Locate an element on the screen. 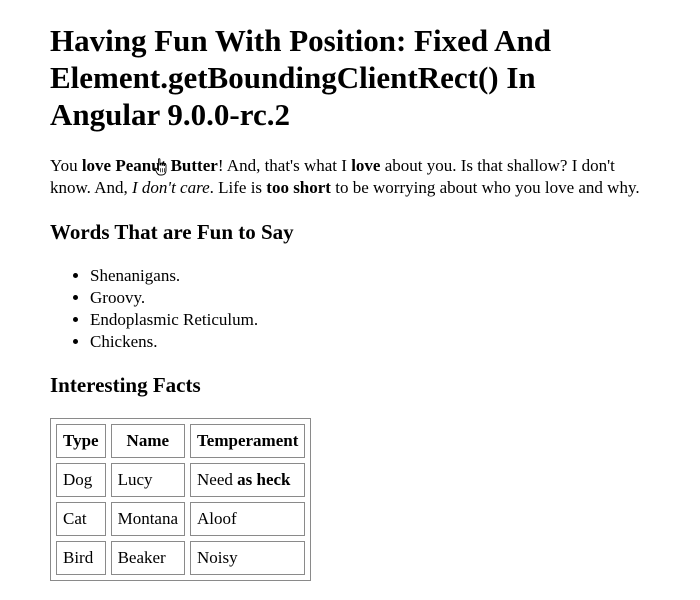 The height and width of the screenshot is (600, 700). intro-bold-peanut-butter: love Peanut Butter is located at coordinates (150, 165).